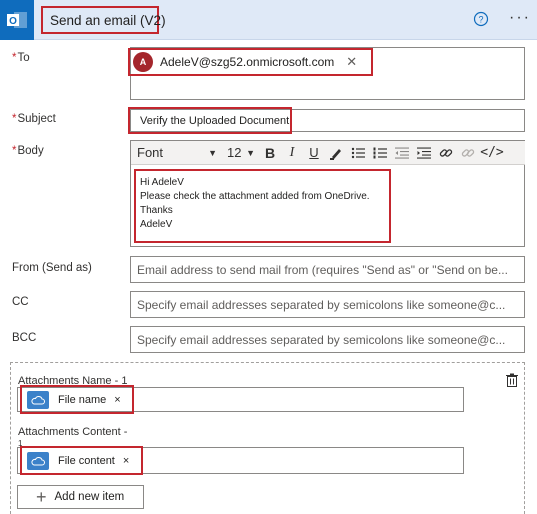 This screenshot has height=514, width=537. What do you see at coordinates (336, 153) in the screenshot?
I see `highlighter-icon` at bounding box center [336, 153].